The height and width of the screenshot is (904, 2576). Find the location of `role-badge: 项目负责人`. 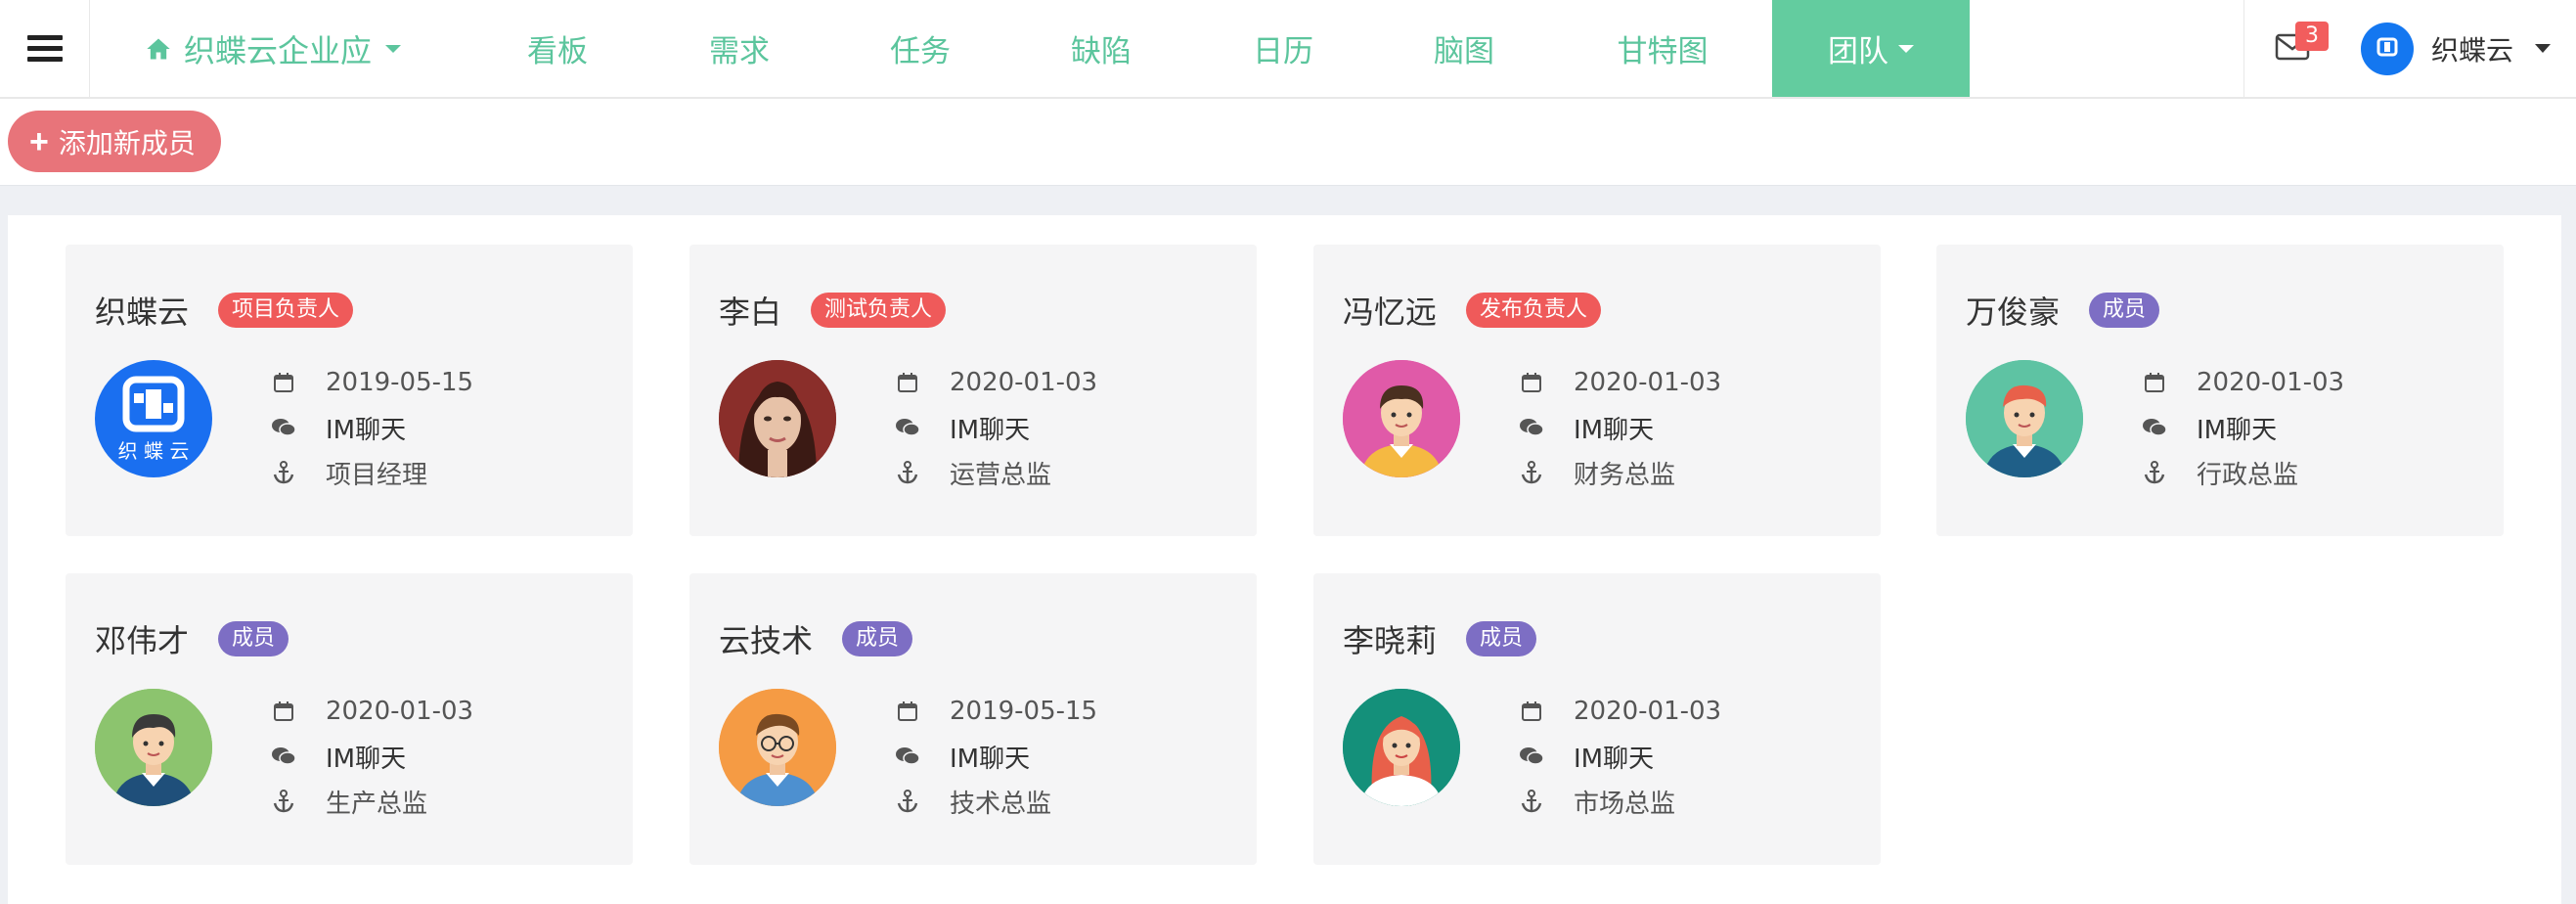

role-badge: 项目负责人 is located at coordinates (286, 310).